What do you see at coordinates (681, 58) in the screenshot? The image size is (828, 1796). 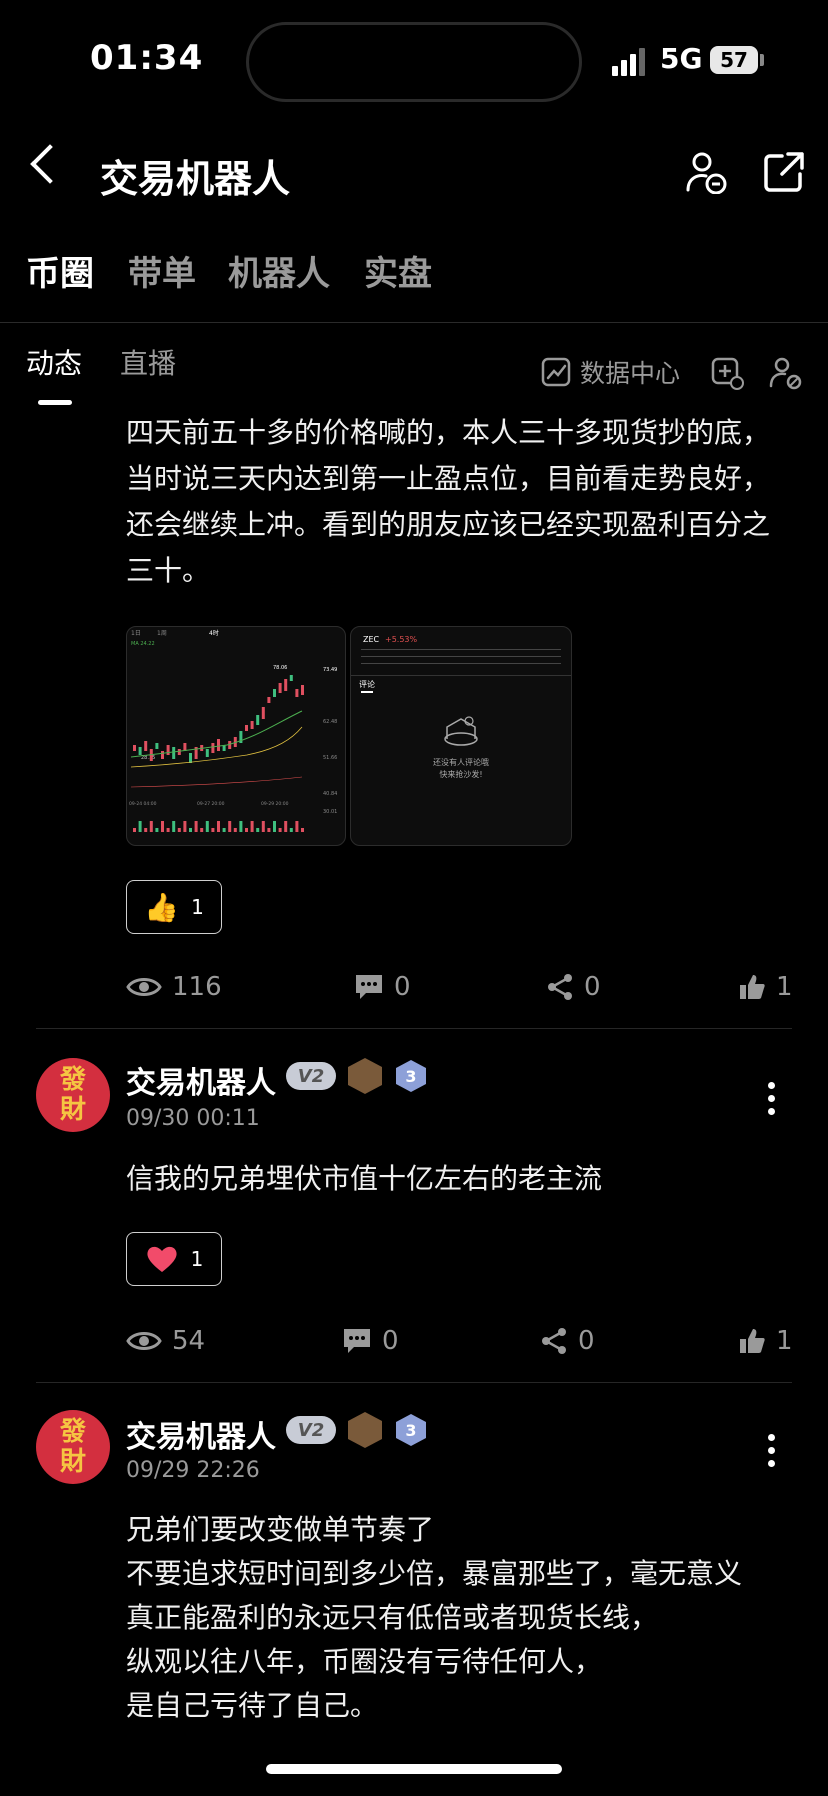 I see `network-label: 5G` at bounding box center [681, 58].